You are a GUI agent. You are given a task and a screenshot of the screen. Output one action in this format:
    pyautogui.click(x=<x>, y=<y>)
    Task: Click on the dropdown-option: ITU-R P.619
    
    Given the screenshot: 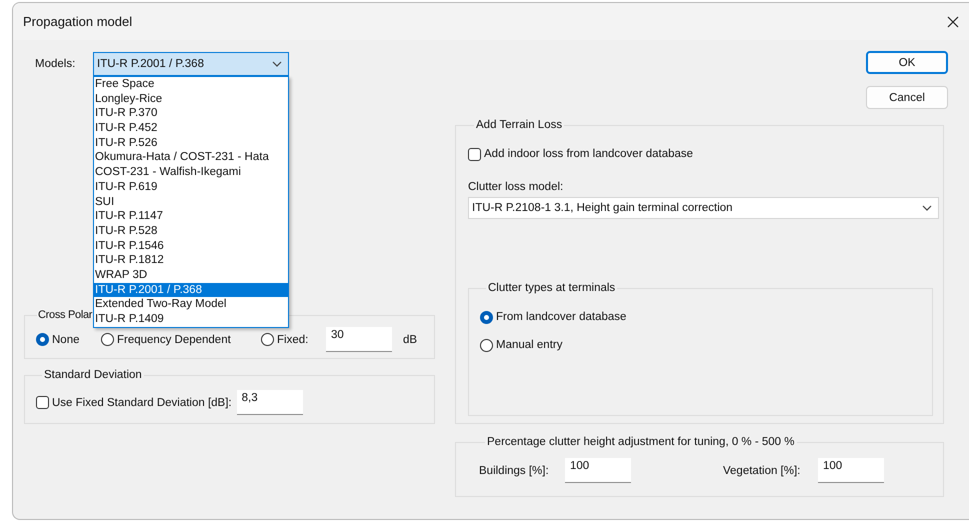 What is the action you would take?
    pyautogui.click(x=191, y=187)
    